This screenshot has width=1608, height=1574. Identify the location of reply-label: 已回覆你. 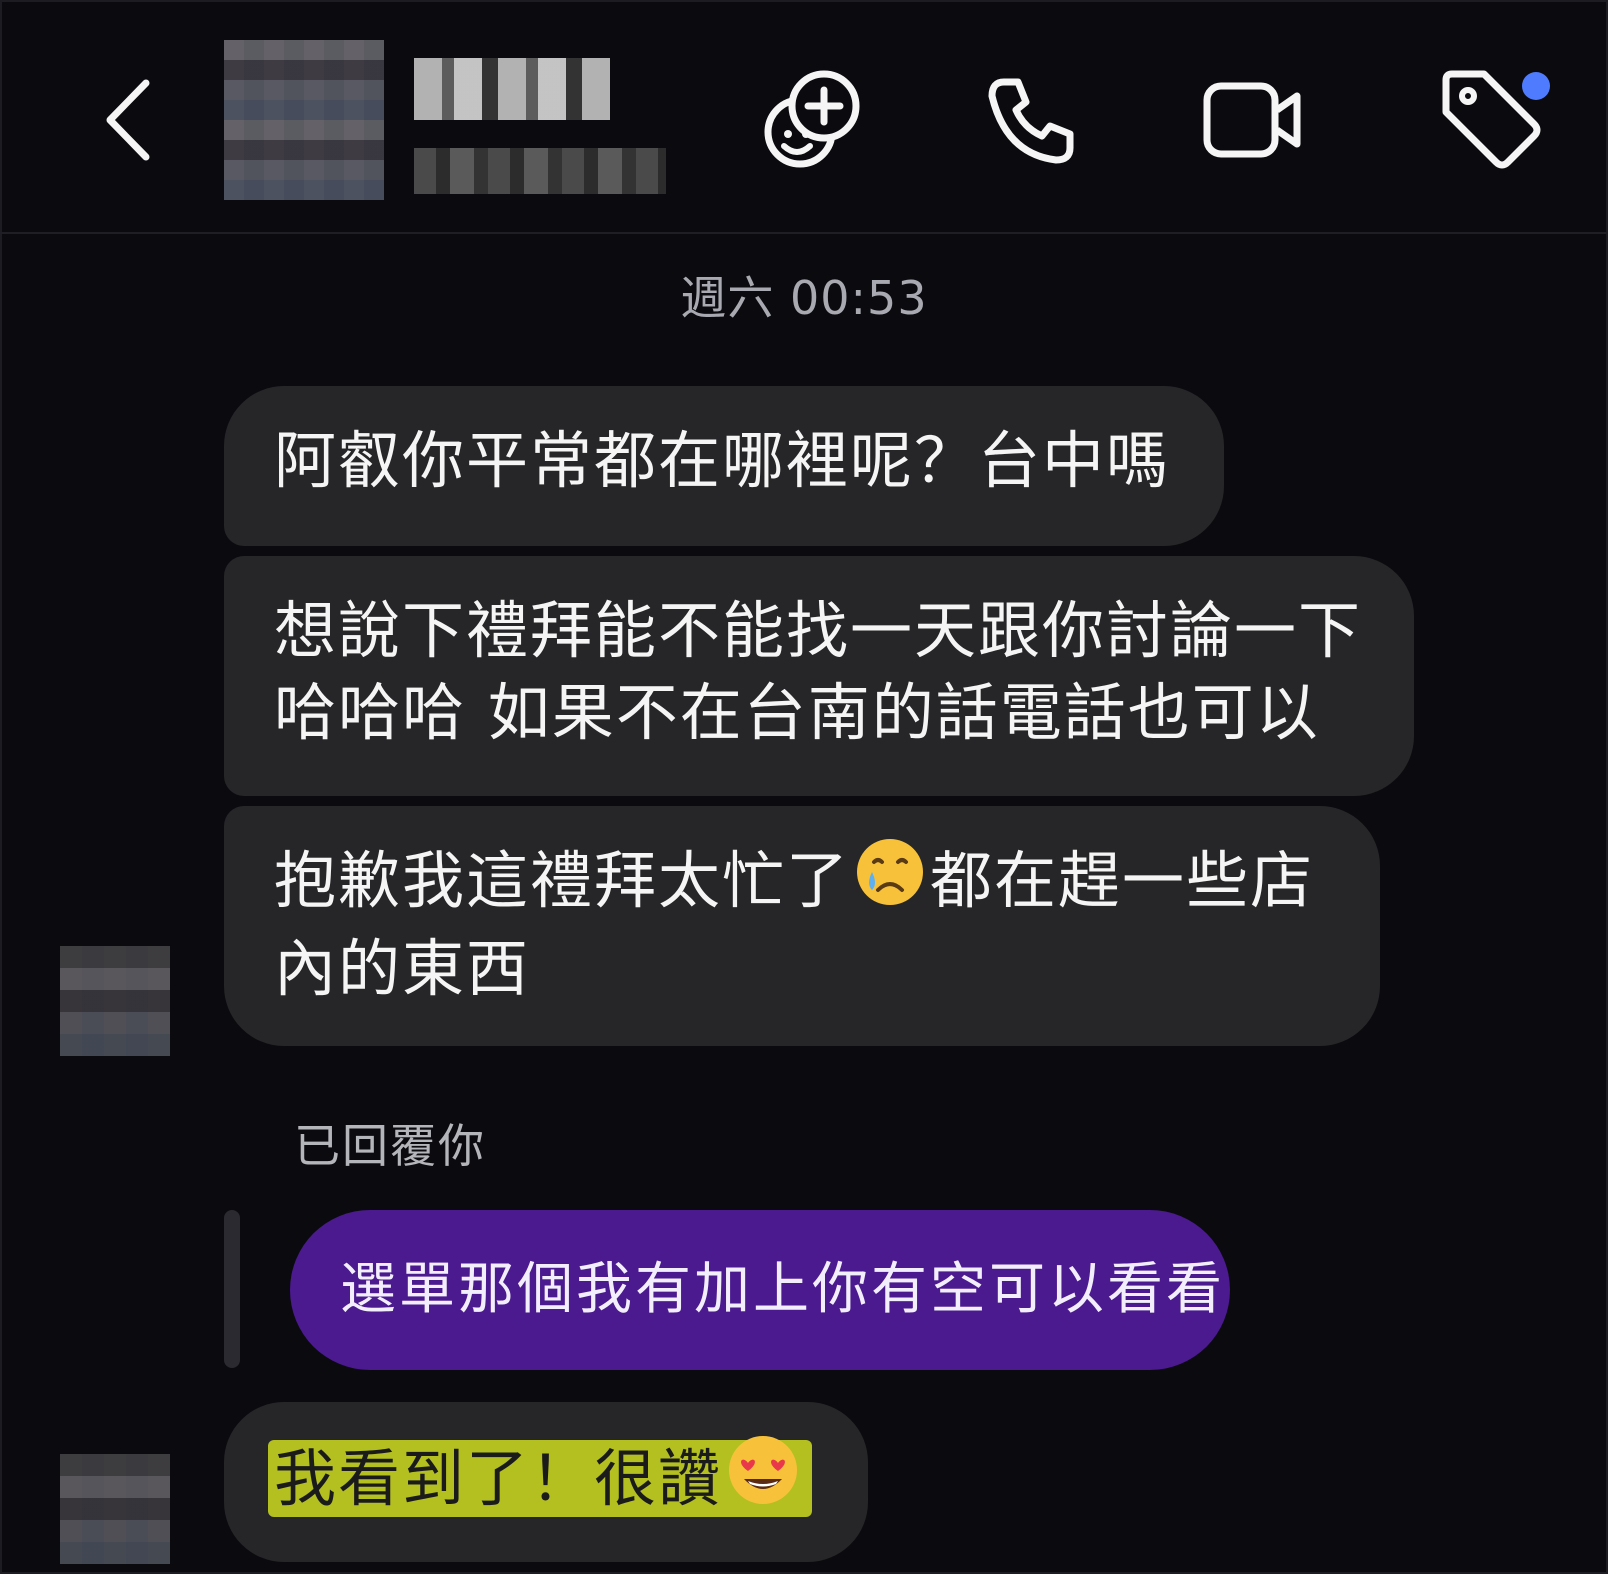
(390, 1146).